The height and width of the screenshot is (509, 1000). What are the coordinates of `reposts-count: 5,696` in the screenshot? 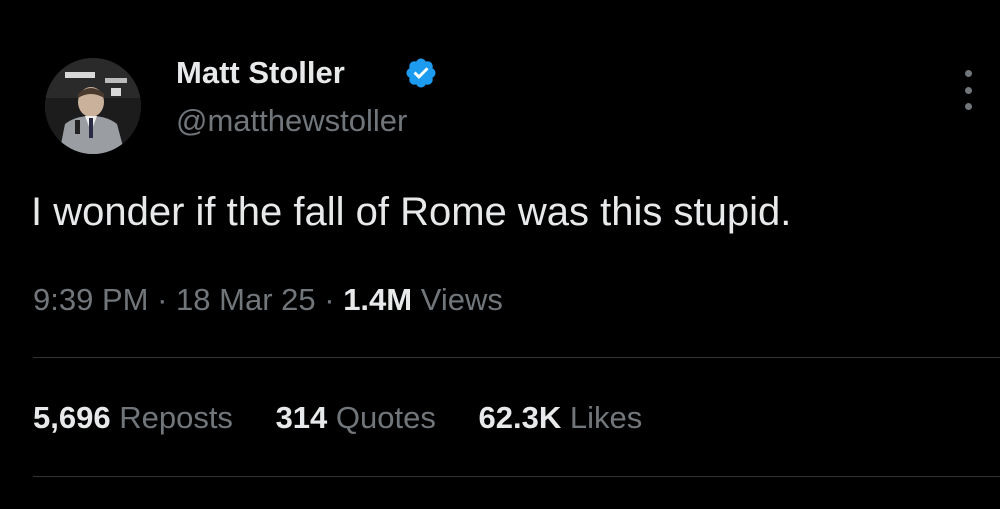 It's located at (72, 417).